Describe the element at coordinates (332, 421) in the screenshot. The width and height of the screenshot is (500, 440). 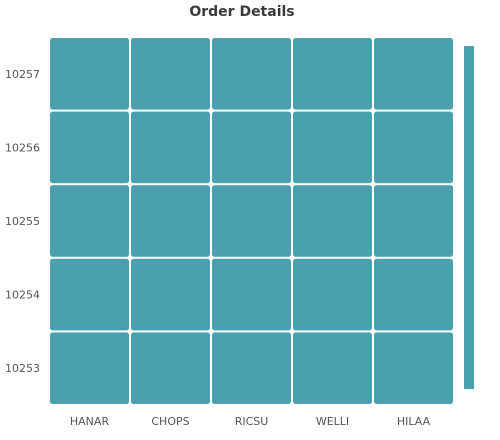
I see `x-tick-label: WELLI` at that location.